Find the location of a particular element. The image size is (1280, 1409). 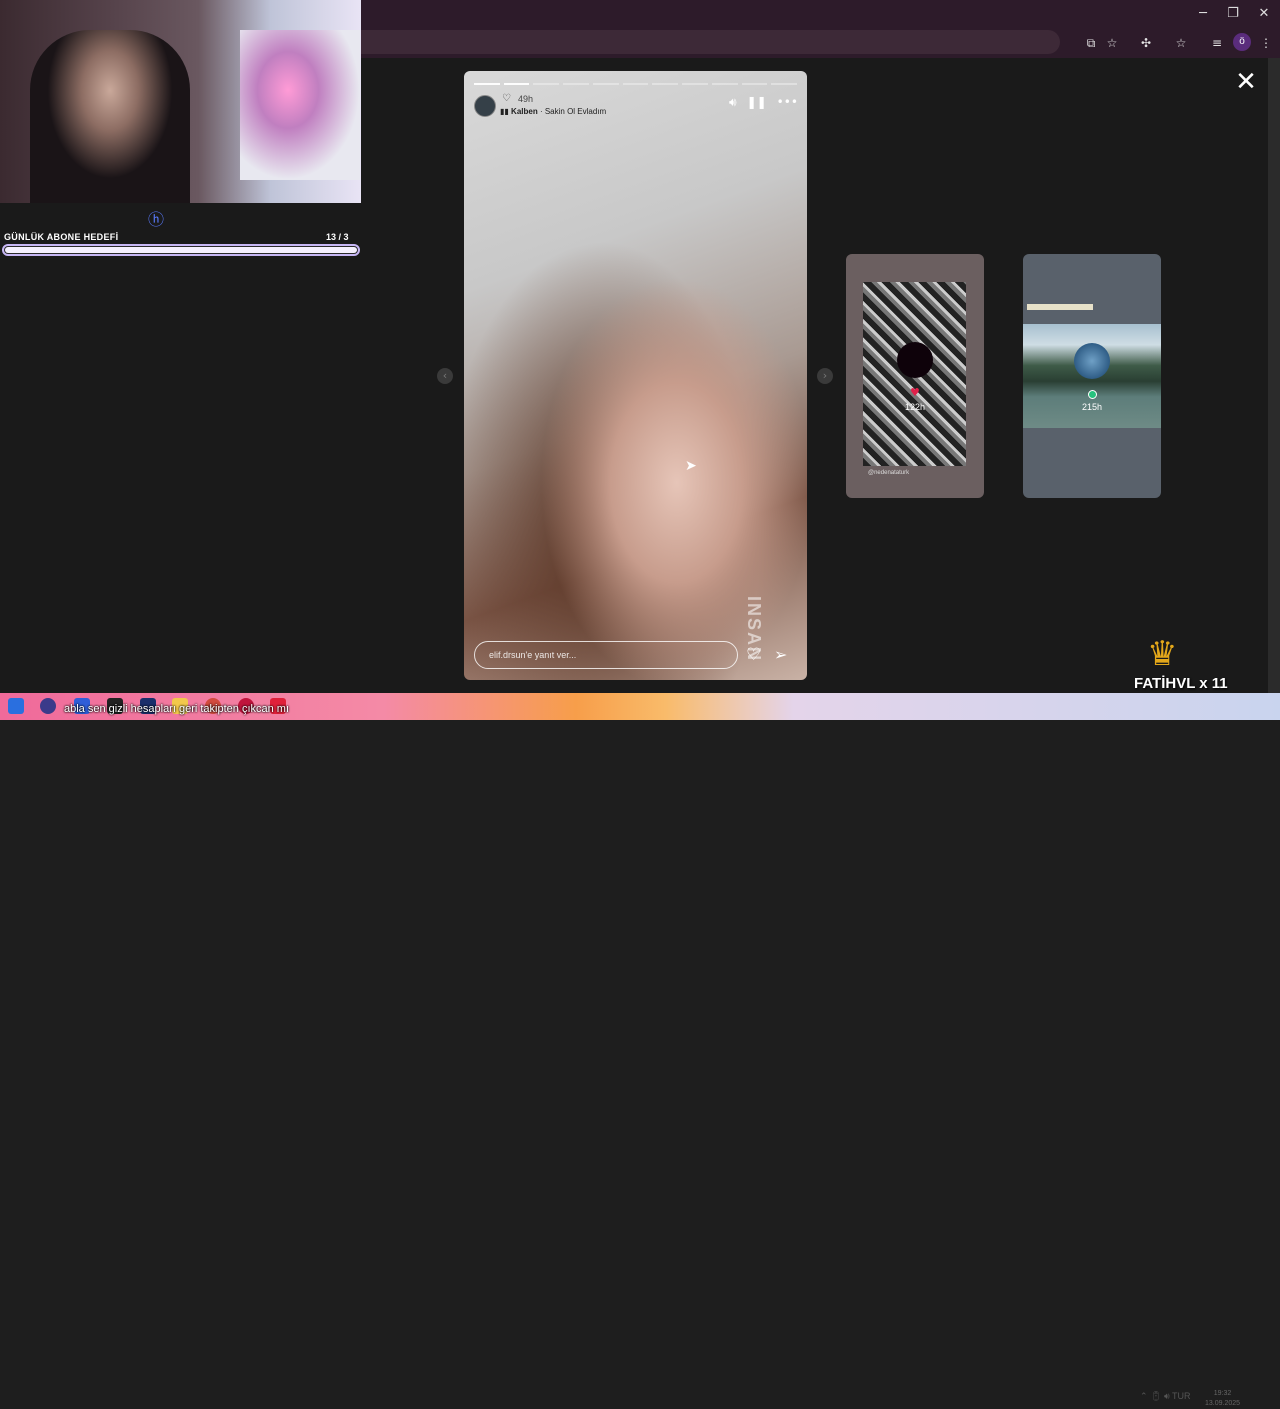

goal-label: GÜNLÜK ABONE HEDEFİ is located at coordinates (61, 237).